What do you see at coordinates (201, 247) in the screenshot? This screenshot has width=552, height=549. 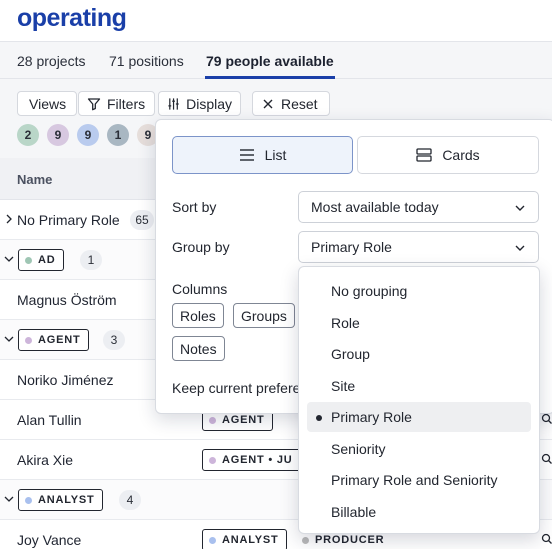 I see `group-by-label: Group by` at bounding box center [201, 247].